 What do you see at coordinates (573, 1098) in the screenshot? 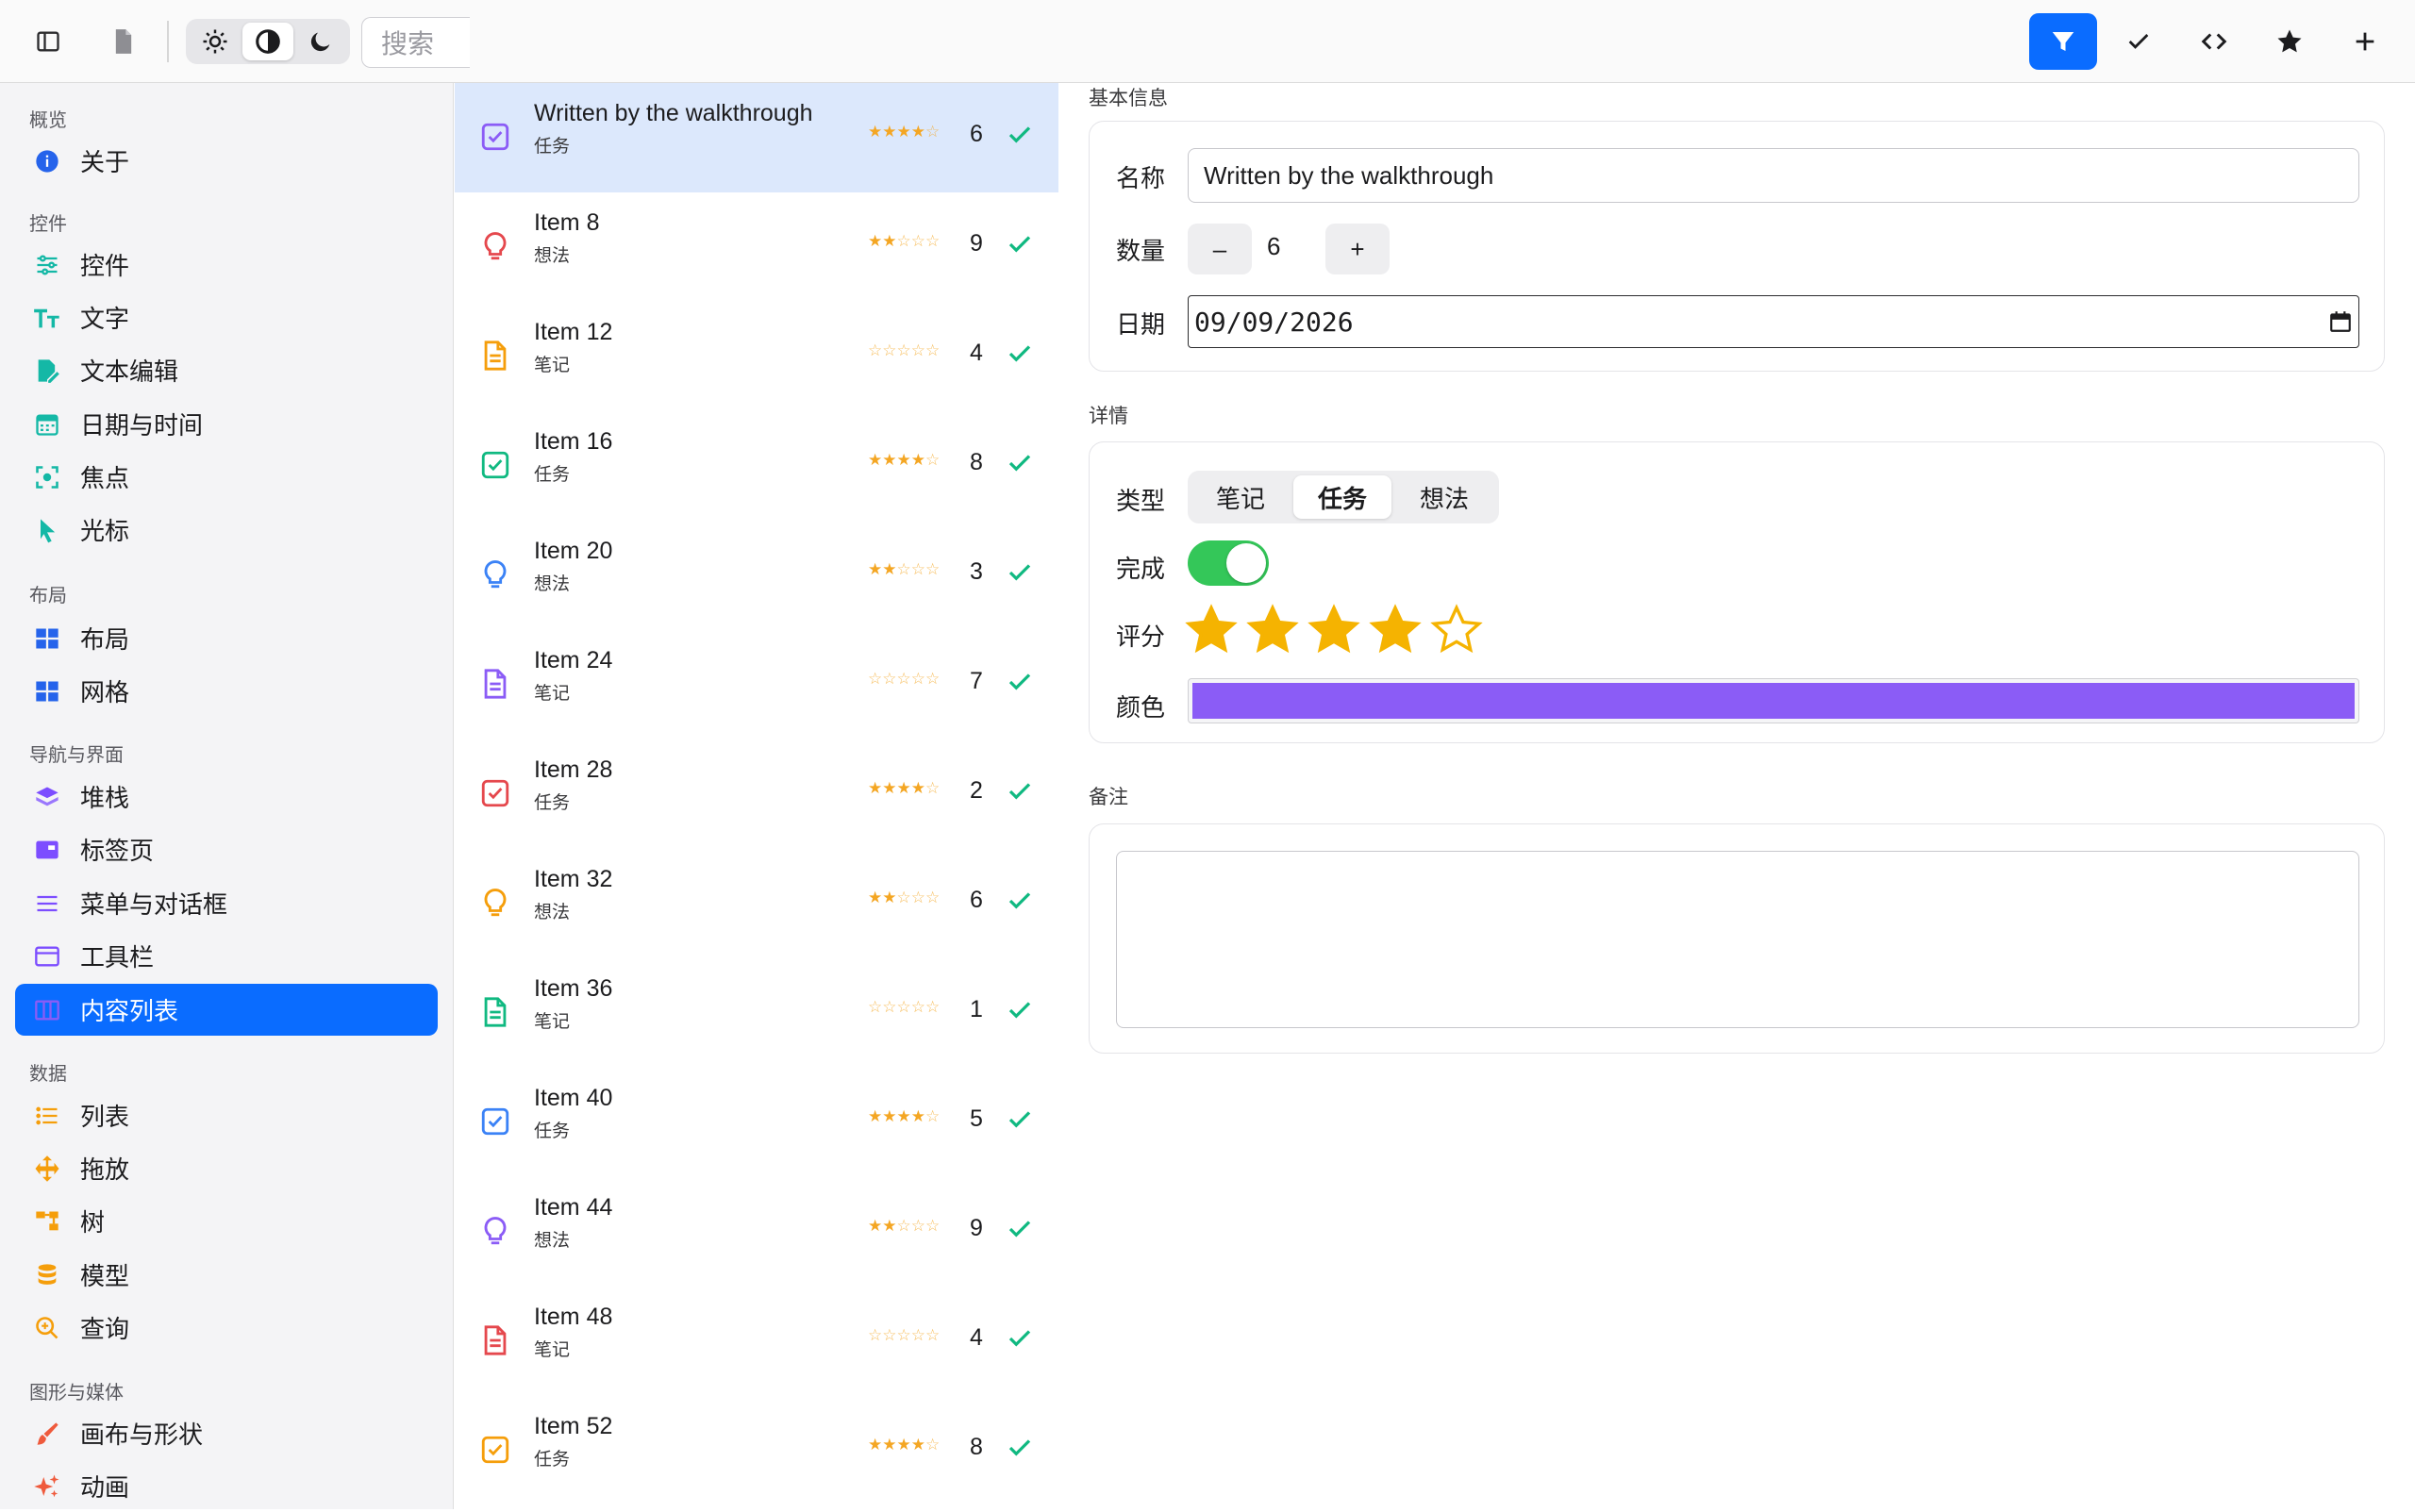
I see `item-title: Item 40` at bounding box center [573, 1098].